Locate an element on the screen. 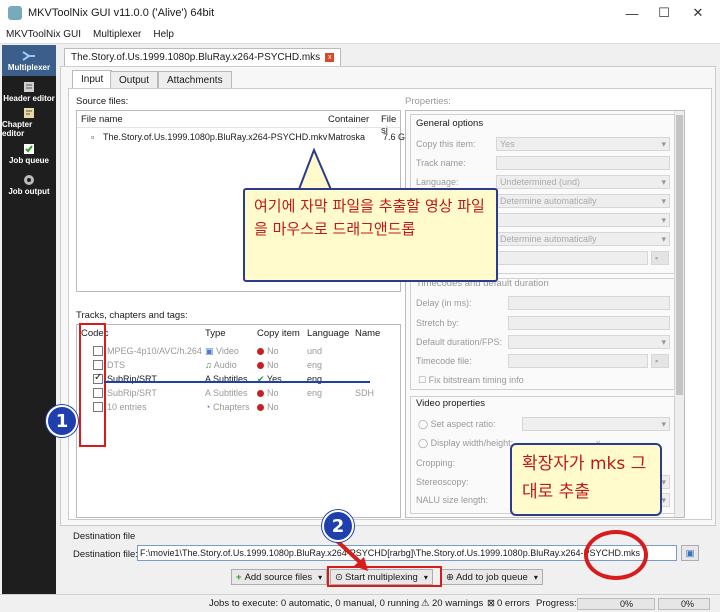 Image resolution: width=720 pixels, height=612 pixels. video-properties-title: Video properties is located at coordinates (451, 403).